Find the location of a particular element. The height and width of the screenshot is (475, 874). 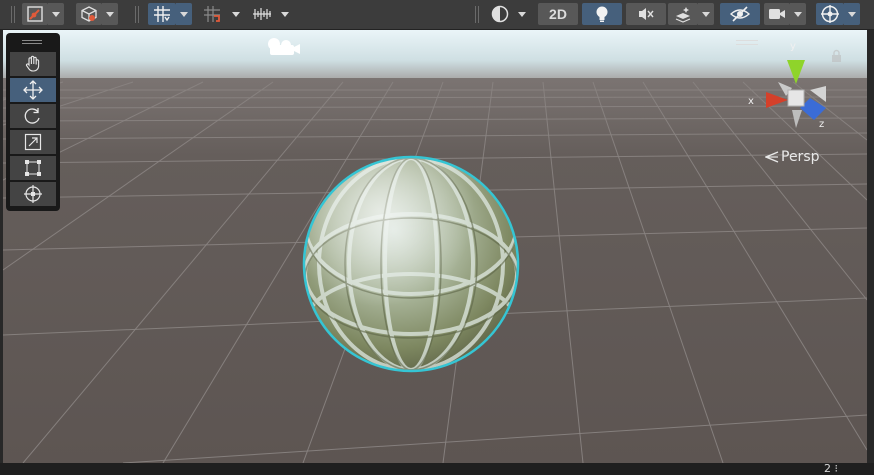

snap-align-button is located at coordinates (262, 14).